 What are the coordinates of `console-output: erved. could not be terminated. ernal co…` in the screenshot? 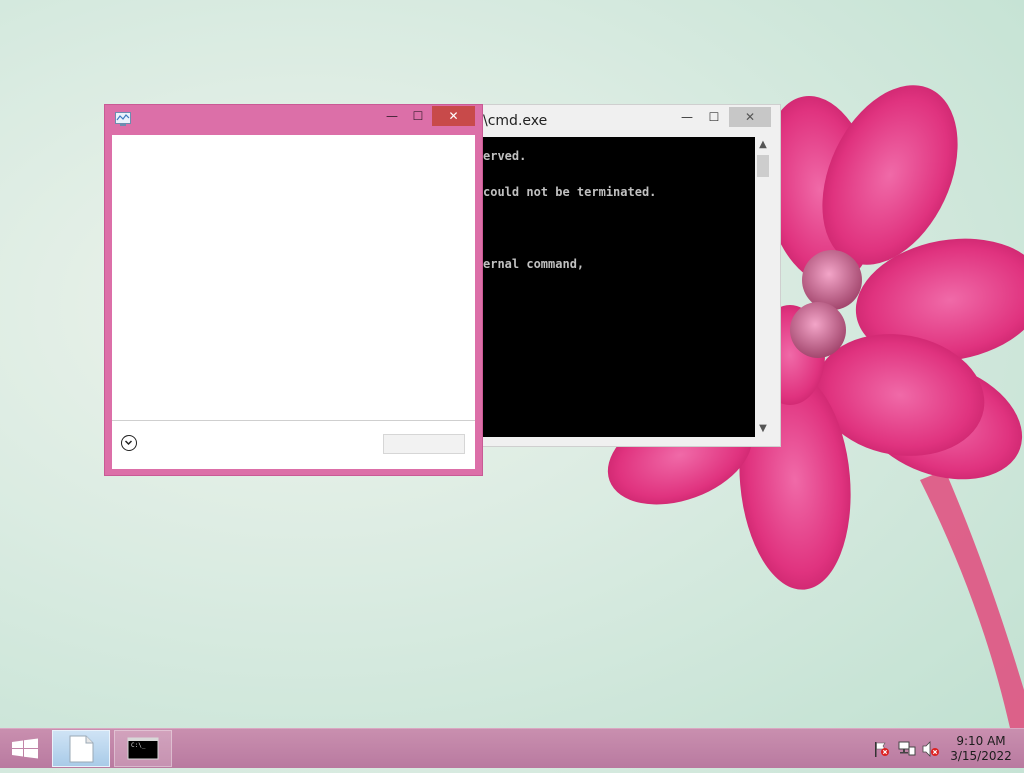 It's located at (618, 287).